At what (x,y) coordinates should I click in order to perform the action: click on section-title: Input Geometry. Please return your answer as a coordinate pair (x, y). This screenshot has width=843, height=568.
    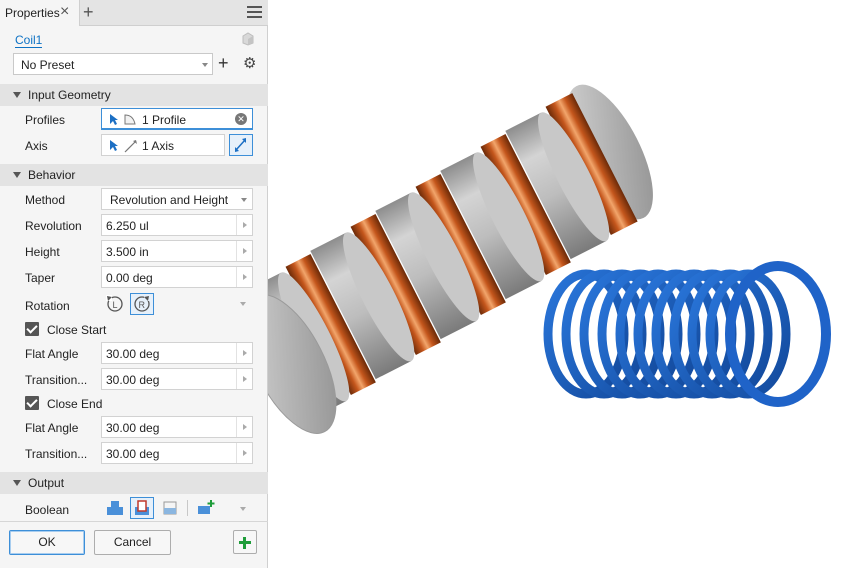
    Looking at the image, I should click on (69, 95).